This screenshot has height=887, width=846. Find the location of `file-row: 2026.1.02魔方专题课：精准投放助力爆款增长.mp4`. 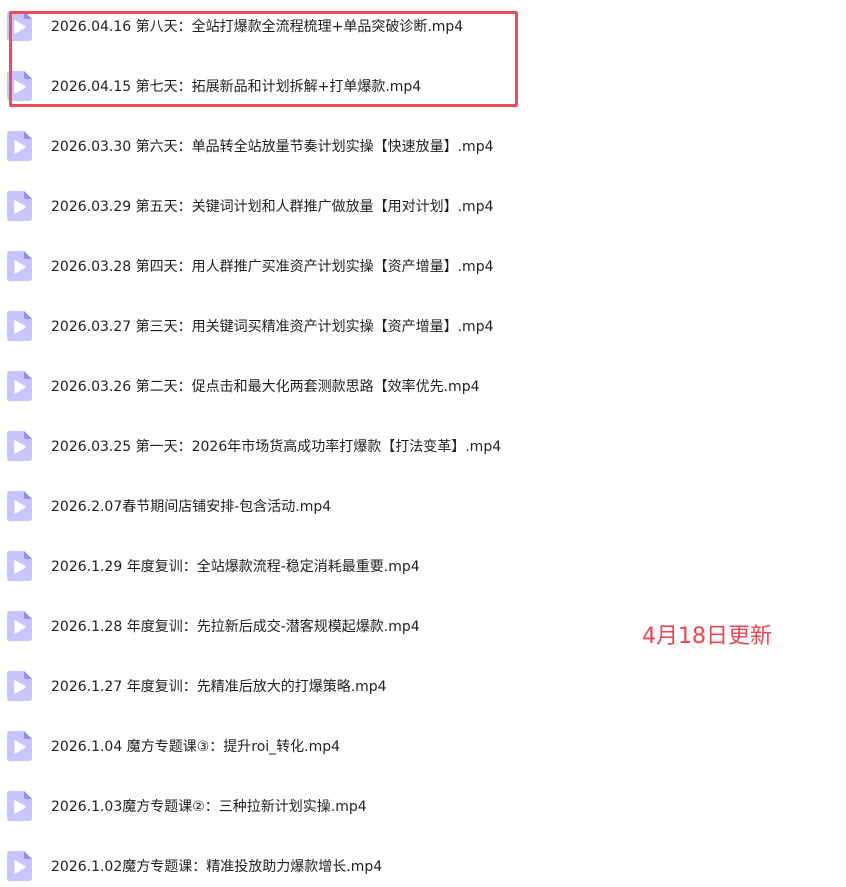

file-row: 2026.1.02魔方专题课：精准投放助力爆款增长.mp4 is located at coordinates (320, 866).